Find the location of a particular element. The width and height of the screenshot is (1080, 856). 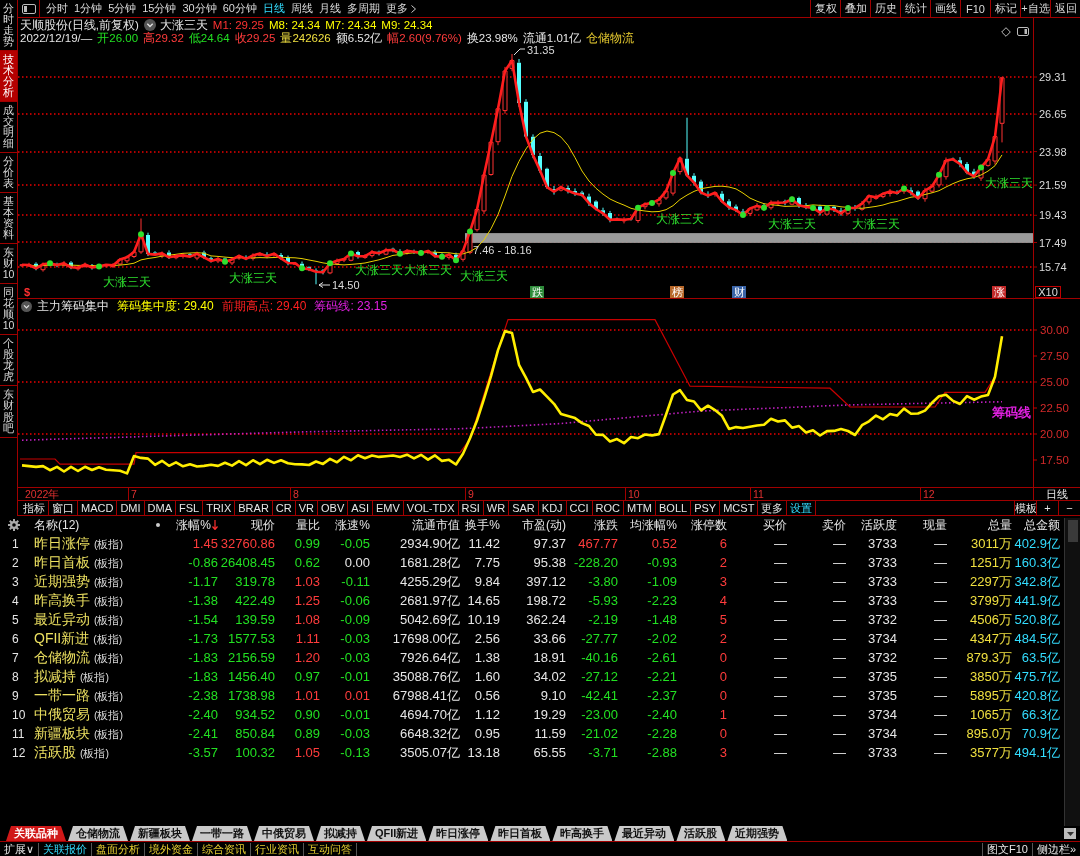

indicator-tab: WR is located at coordinates (496, 508).